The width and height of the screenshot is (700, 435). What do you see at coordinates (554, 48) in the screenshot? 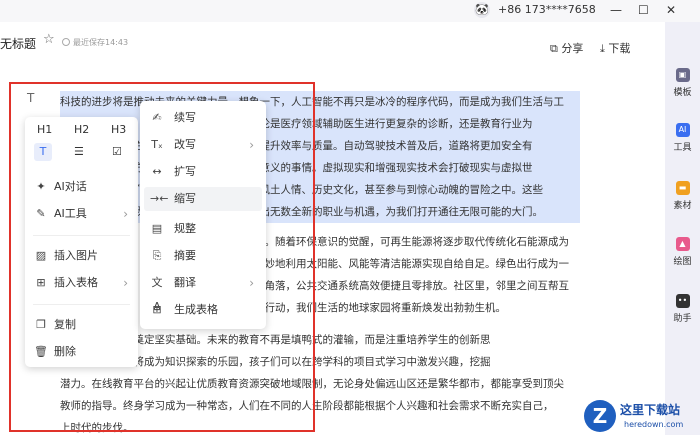
I see `share-icon: ⧉` at bounding box center [554, 48].